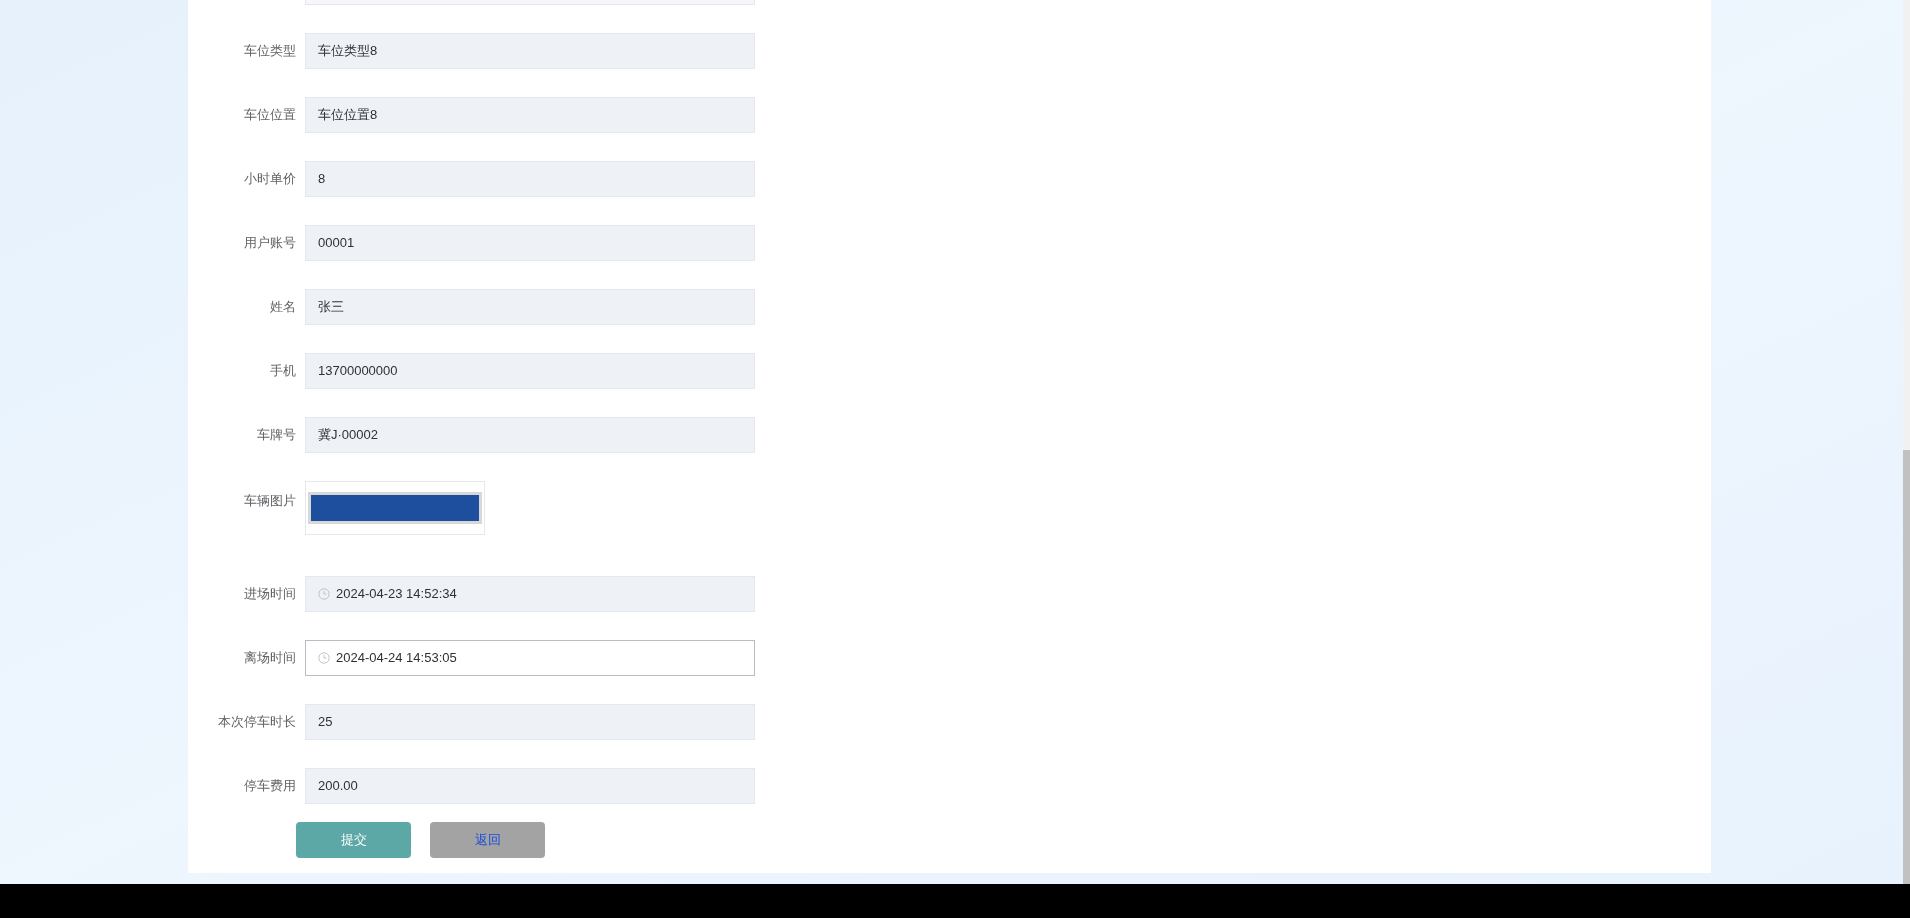 This screenshot has width=1910, height=918. What do you see at coordinates (282, 371) in the screenshot?
I see `field-label: 手机` at bounding box center [282, 371].